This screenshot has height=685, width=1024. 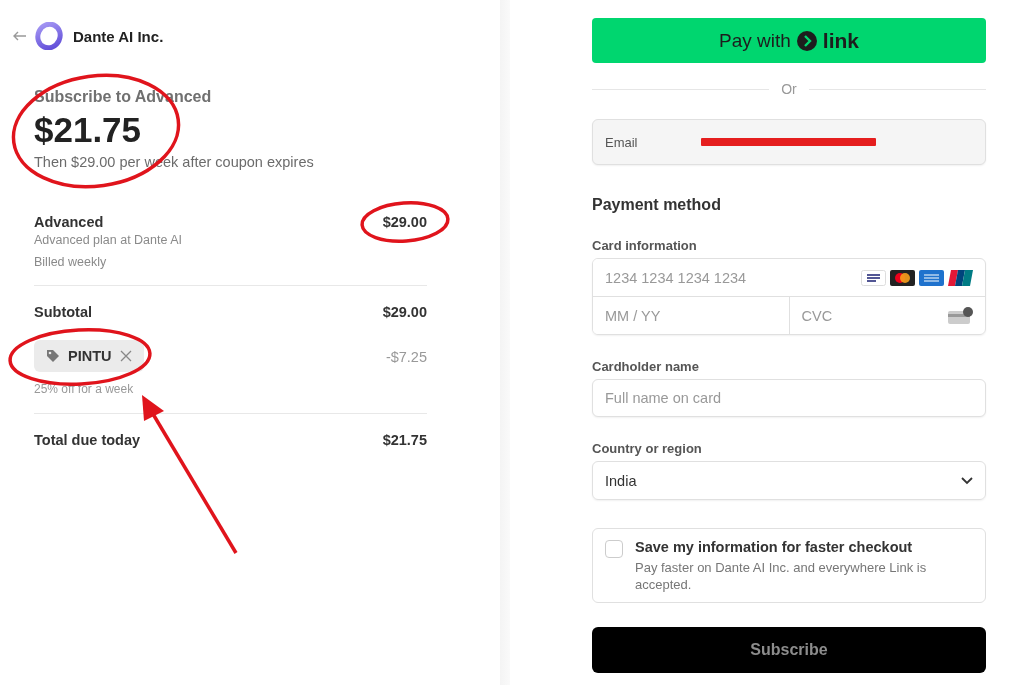 What do you see at coordinates (90, 356) in the screenshot?
I see `coupon-code: PINTU` at bounding box center [90, 356].